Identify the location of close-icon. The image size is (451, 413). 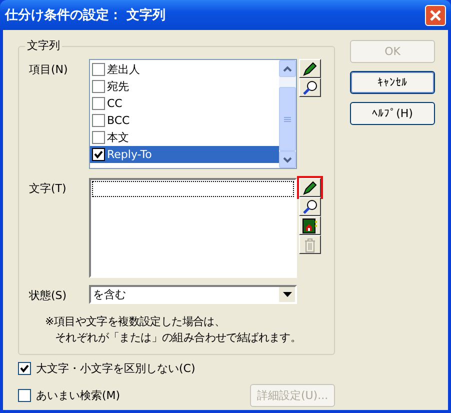
(435, 15).